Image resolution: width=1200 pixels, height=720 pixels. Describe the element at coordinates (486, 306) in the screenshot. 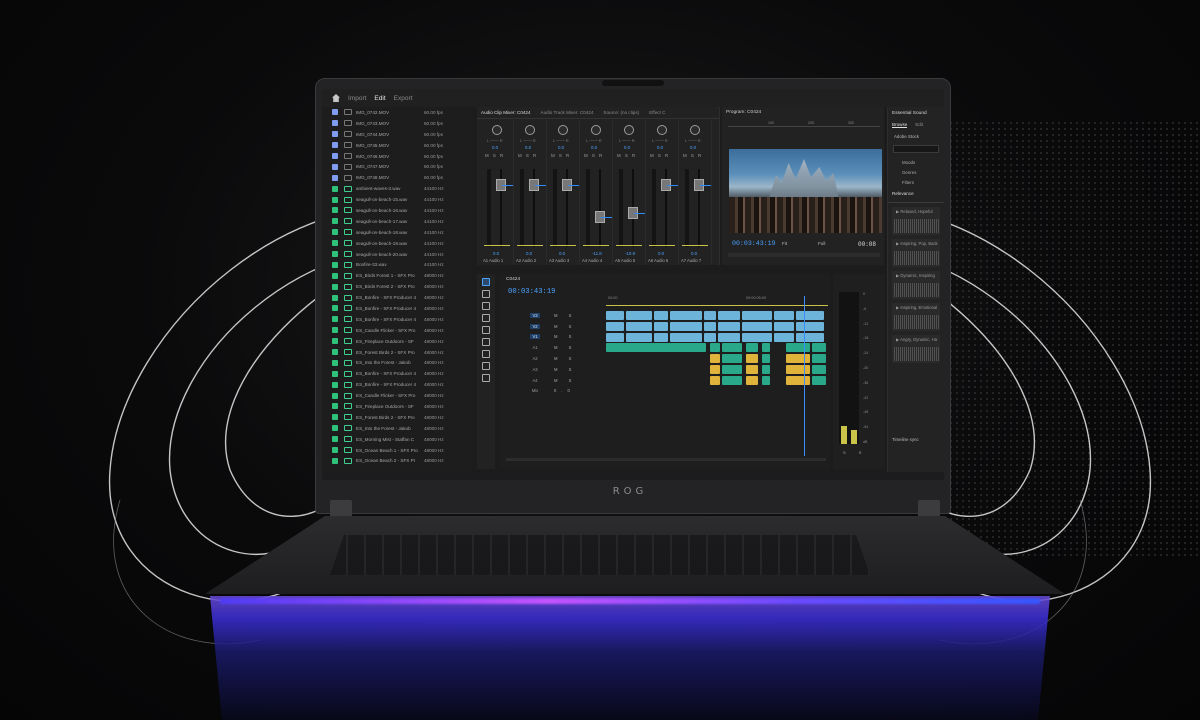

I see `ripple-edit-tool-icon` at that location.